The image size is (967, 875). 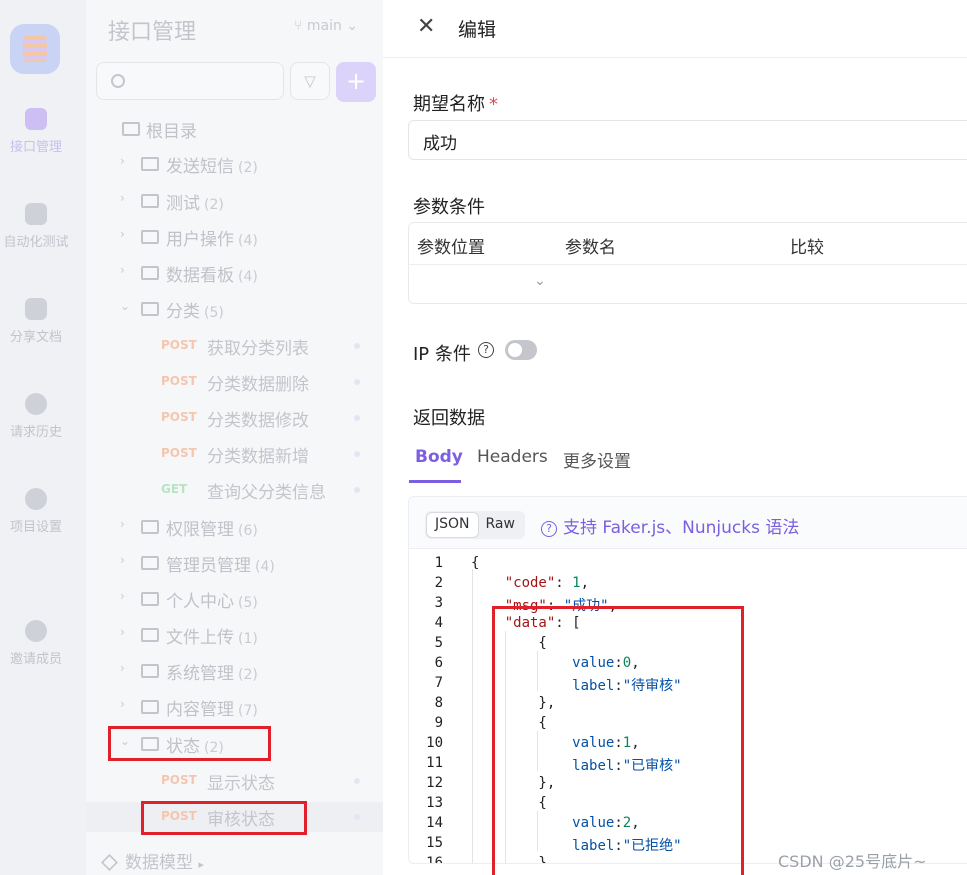 What do you see at coordinates (449, 207) in the screenshot?
I see `params-label: 参数条件` at bounding box center [449, 207].